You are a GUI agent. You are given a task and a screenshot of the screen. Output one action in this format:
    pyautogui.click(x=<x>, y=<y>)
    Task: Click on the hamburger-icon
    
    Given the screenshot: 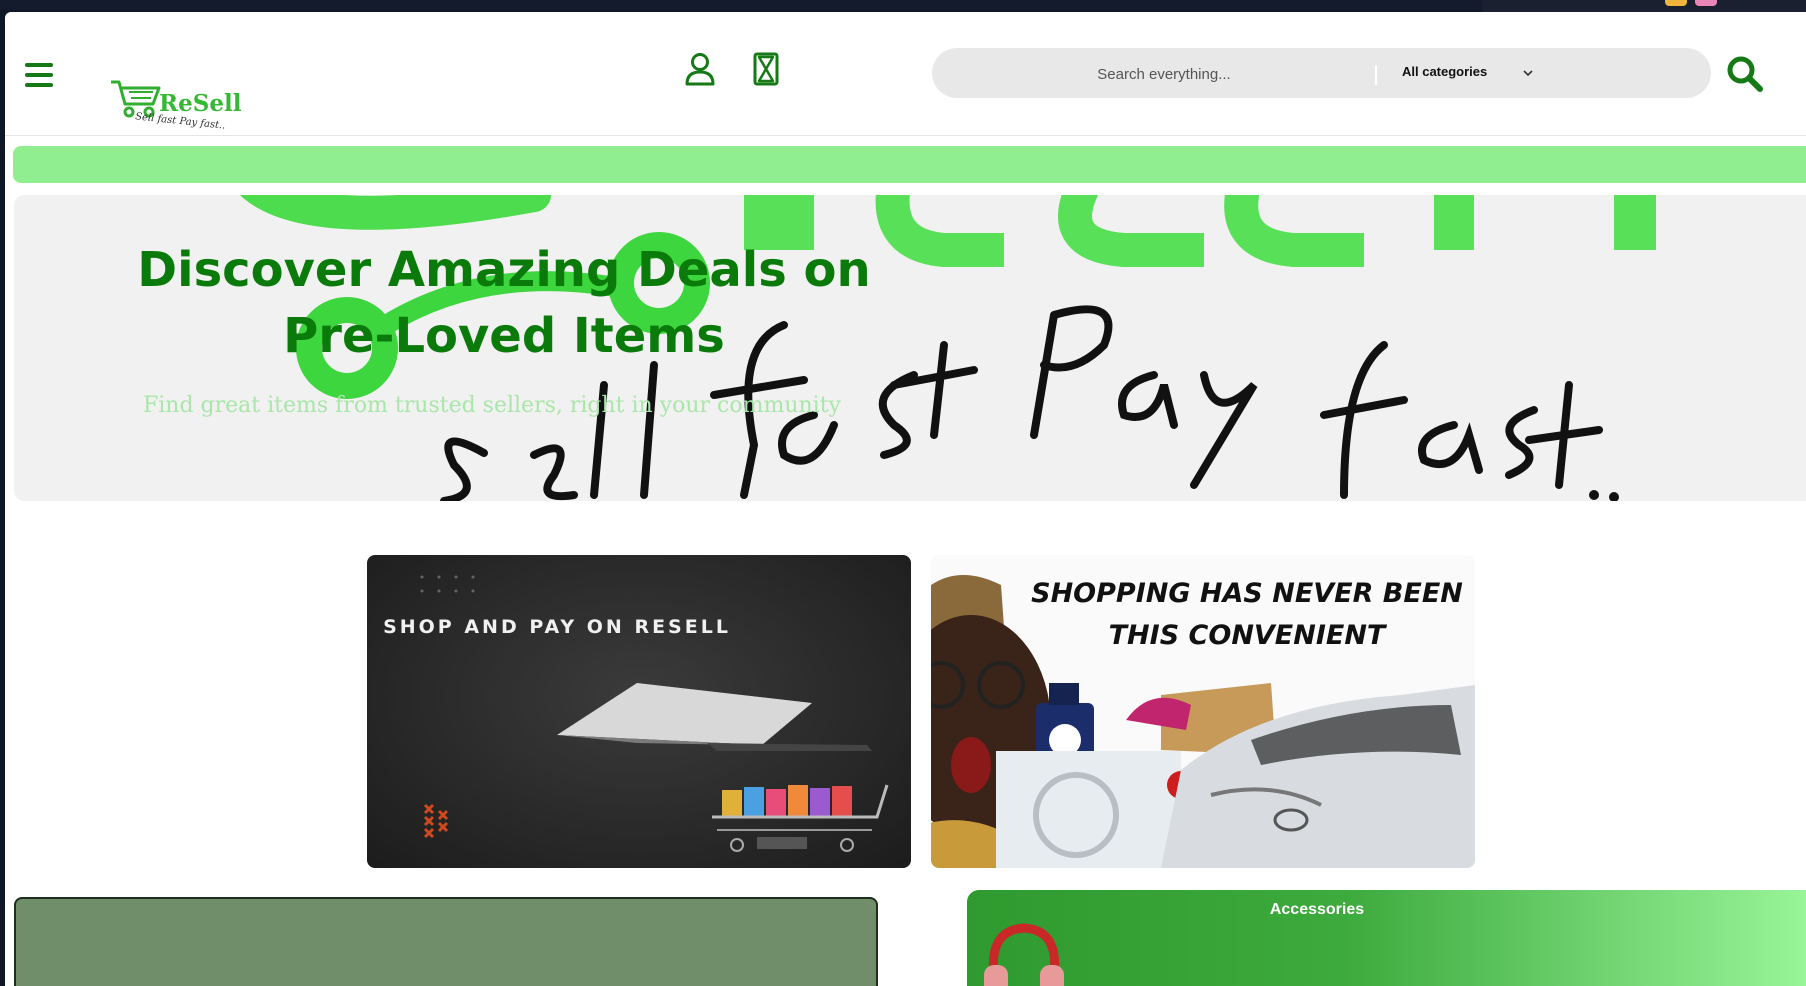 What is the action you would take?
    pyautogui.click(x=39, y=75)
    